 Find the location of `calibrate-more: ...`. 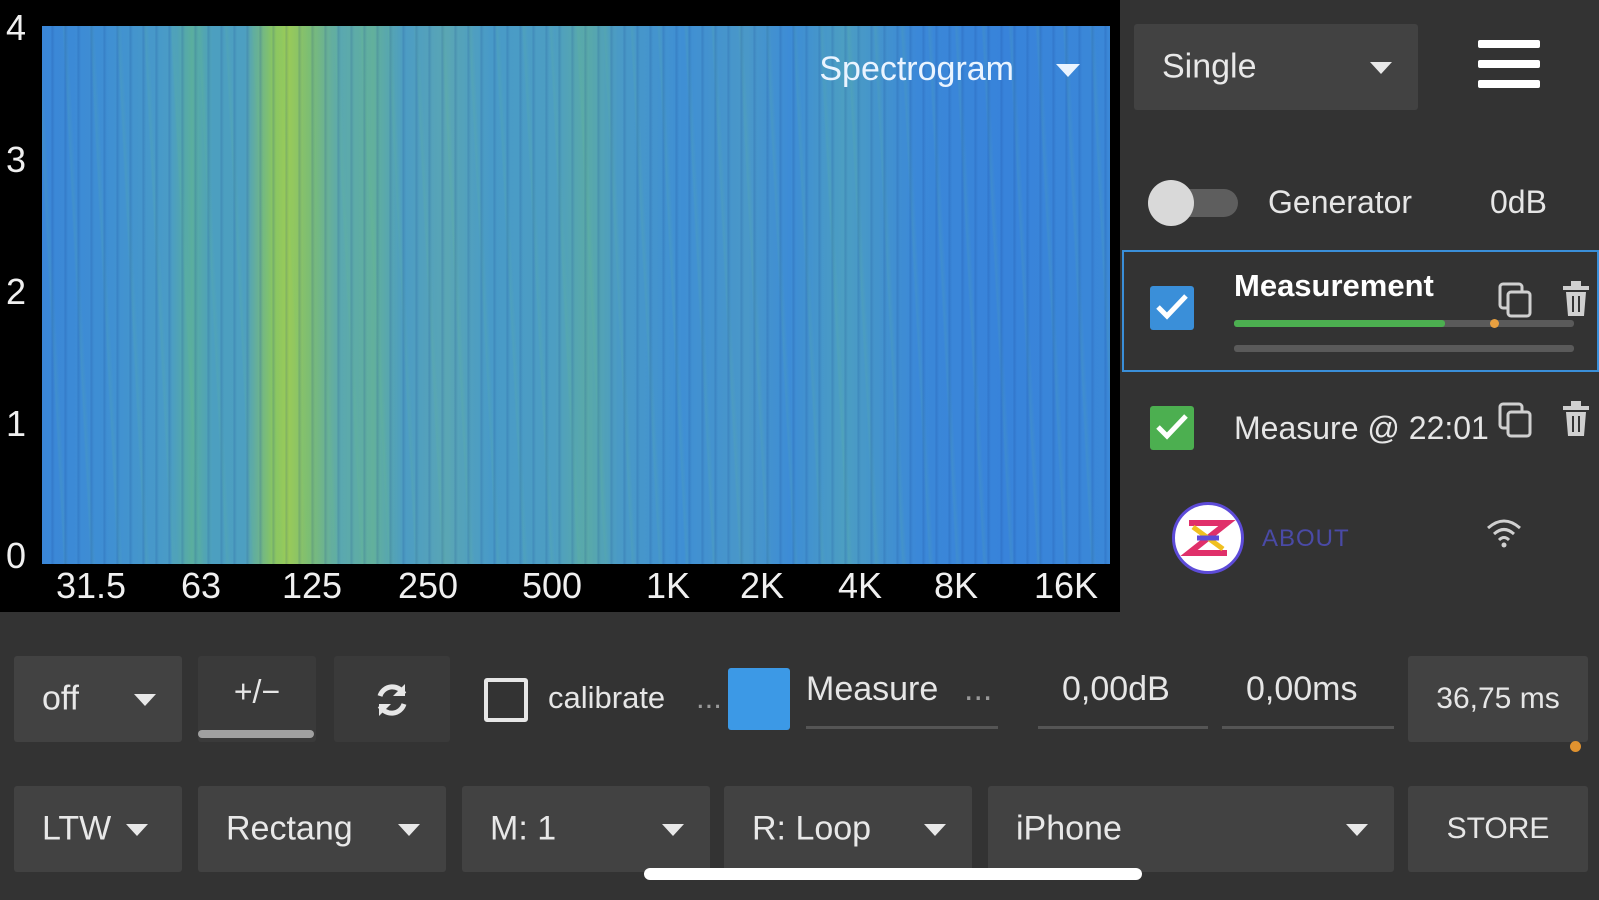

calibrate-more: ... is located at coordinates (709, 698).